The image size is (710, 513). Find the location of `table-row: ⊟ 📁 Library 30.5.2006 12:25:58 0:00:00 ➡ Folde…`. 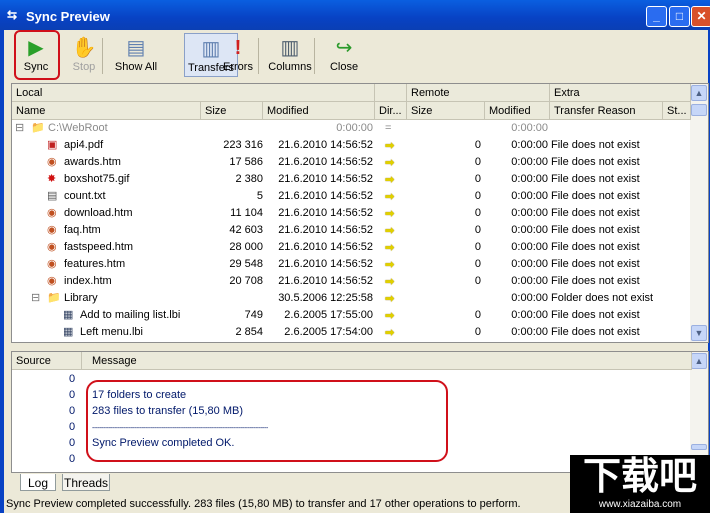

table-row: ⊟ 📁 Library 30.5.2006 12:25:58 0:00:00 ➡ Folde… is located at coordinates (351, 298).